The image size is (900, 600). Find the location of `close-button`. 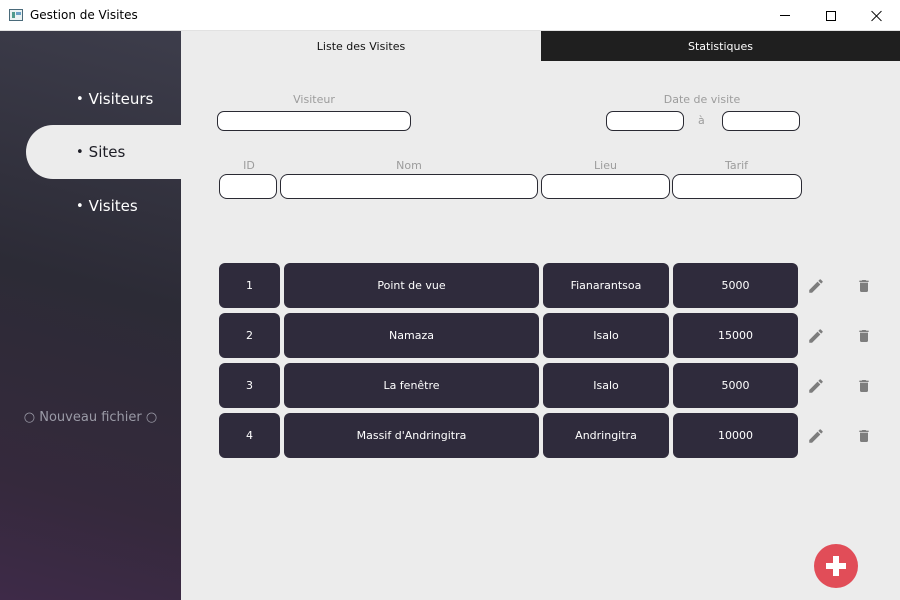

close-button is located at coordinates (877, 15).